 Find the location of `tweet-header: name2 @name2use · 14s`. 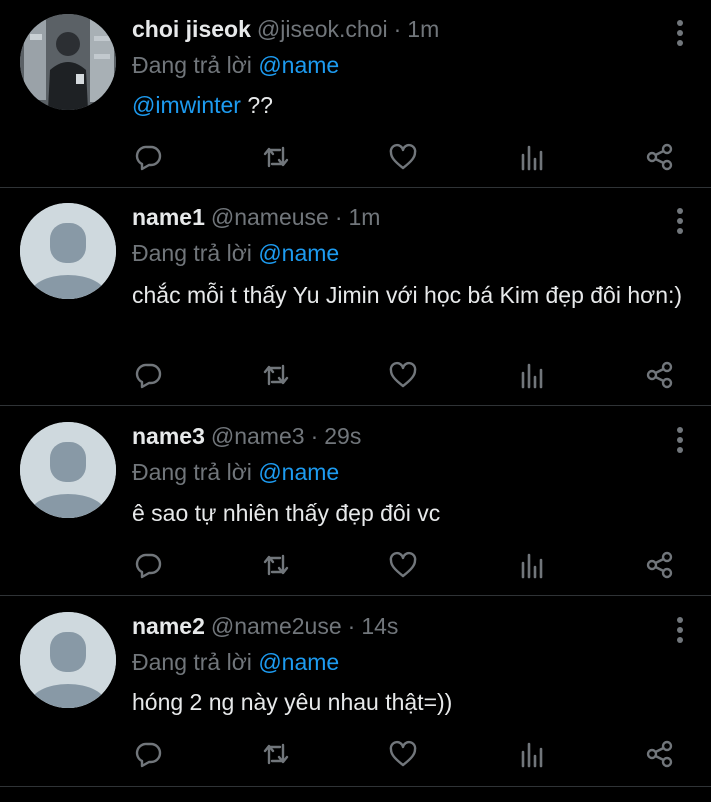

tweet-header: name2 @name2use · 14s is located at coordinates (391, 630).